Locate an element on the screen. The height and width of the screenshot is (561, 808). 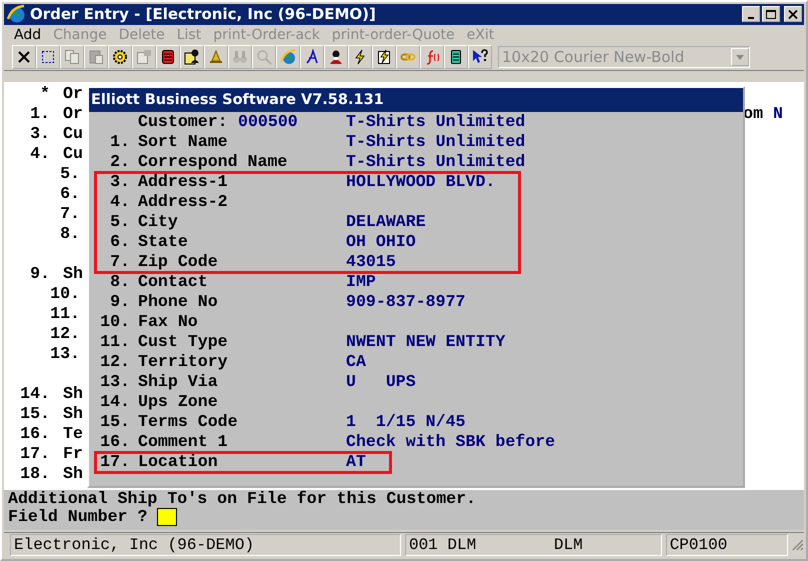
minimize-icon is located at coordinates (751, 17).